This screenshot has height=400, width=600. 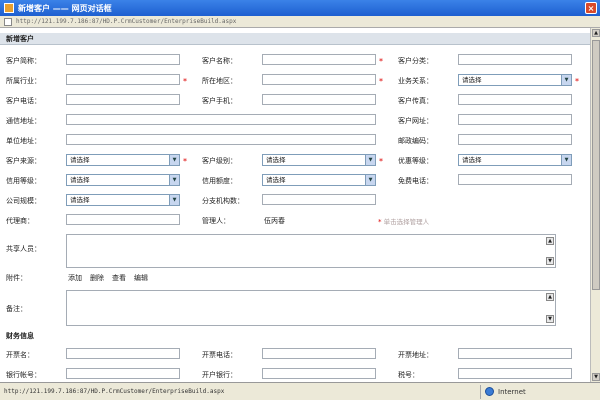 What do you see at coordinates (20, 355) in the screenshot?
I see `label-invoice-name: 开票名：` at bounding box center [20, 355].